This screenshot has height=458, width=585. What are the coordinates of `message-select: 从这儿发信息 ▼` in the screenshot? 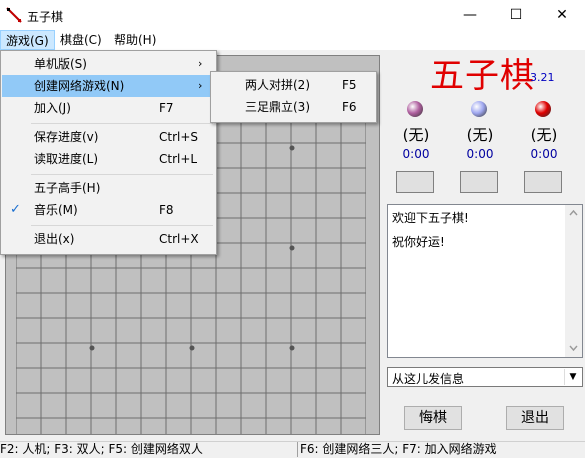 It's located at (485, 377).